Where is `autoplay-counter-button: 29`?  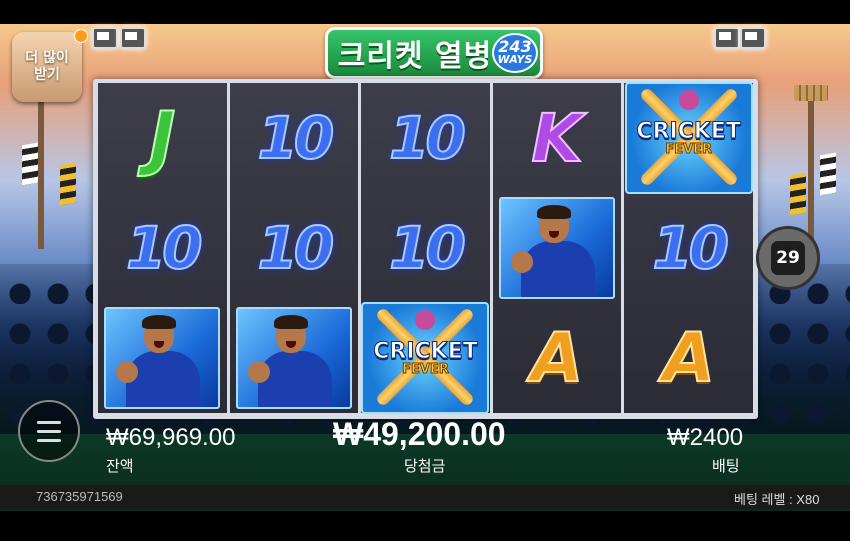 autoplay-counter-button: 29 is located at coordinates (788, 258).